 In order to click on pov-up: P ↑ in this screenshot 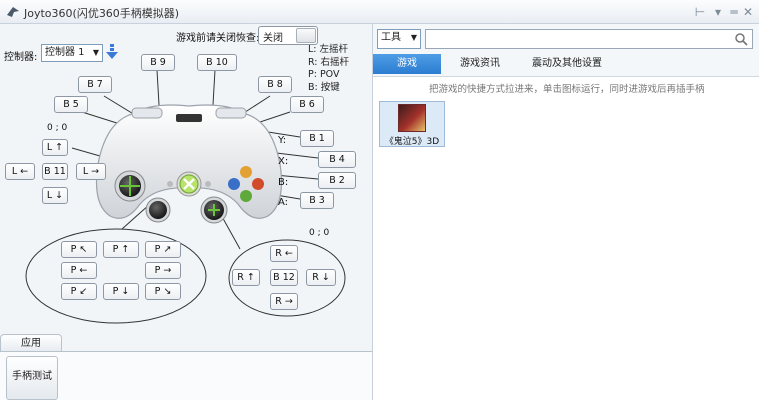, I will do `click(121, 249)`.